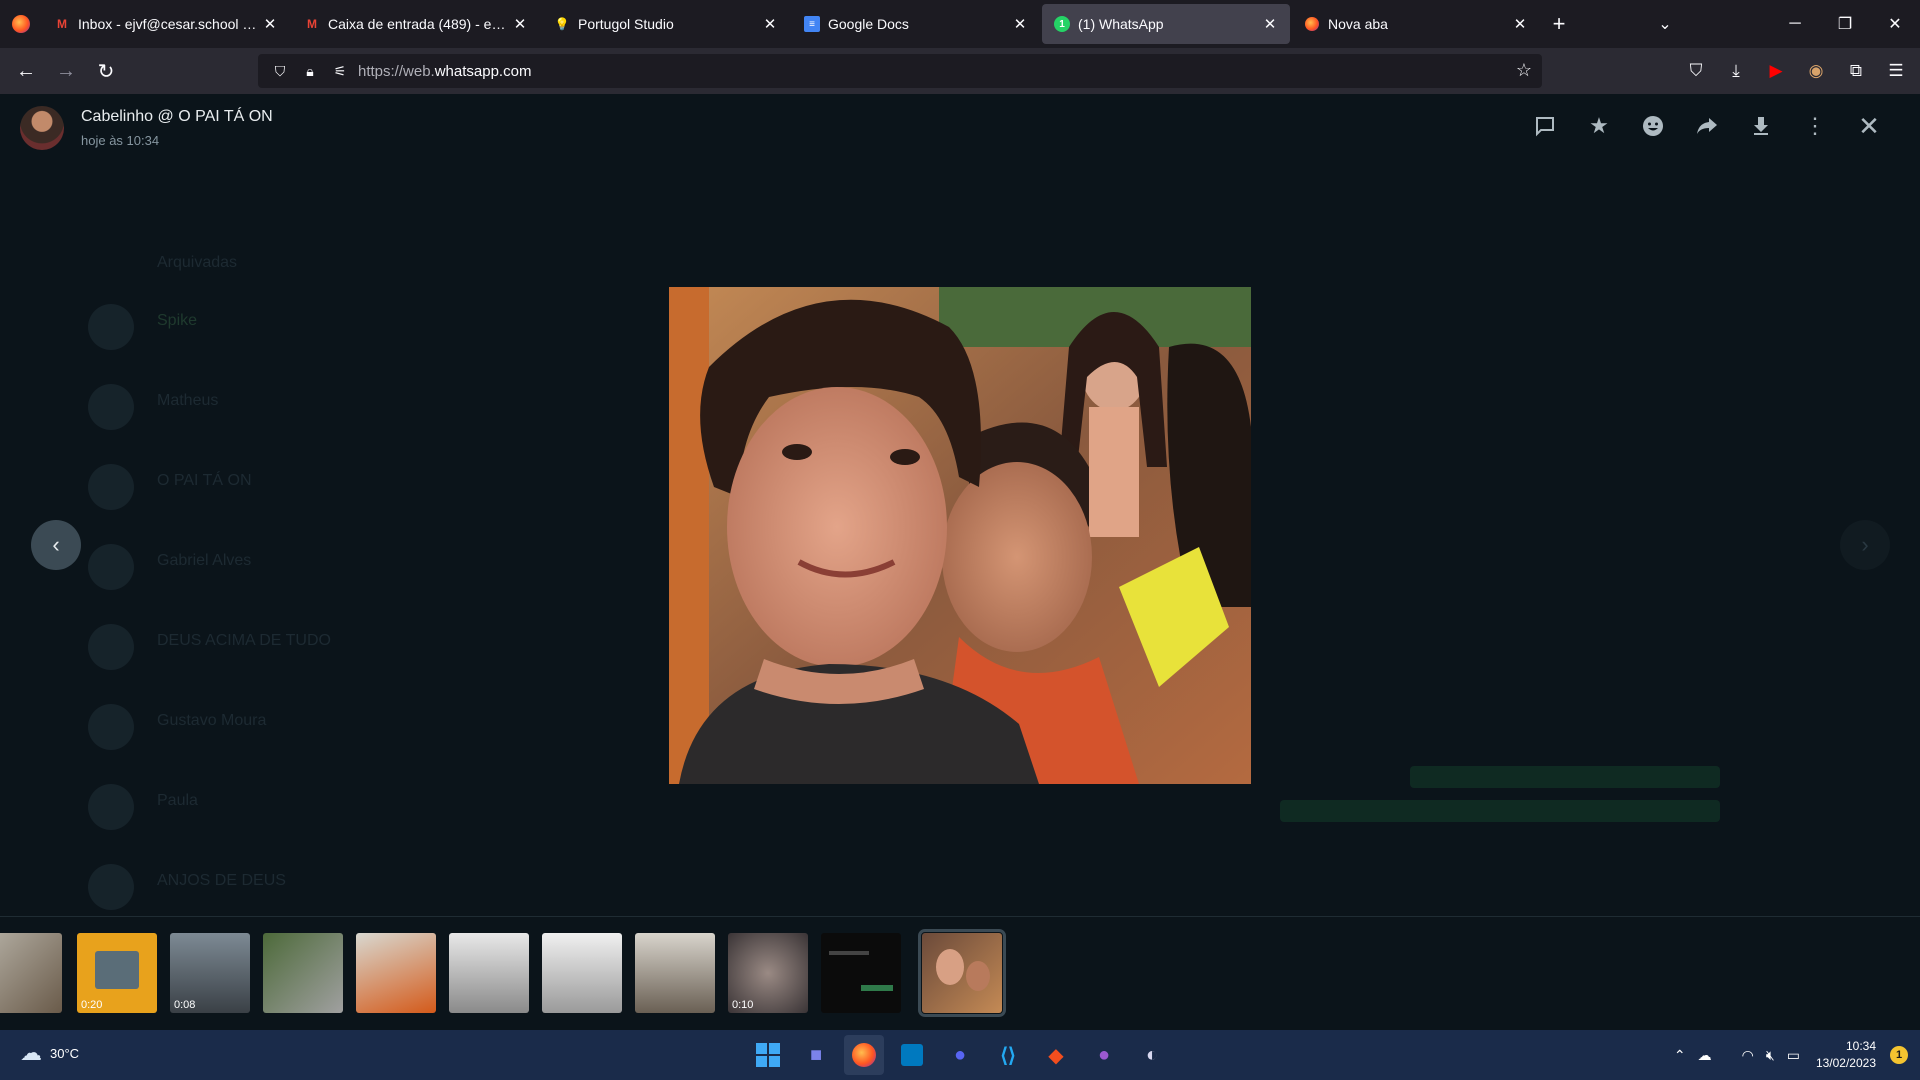 The width and height of the screenshot is (1920, 1080). I want to click on url-bar: ⛉ 🔒︎ ⚟ https://web.whatsapp.com ☆, so click(900, 71).